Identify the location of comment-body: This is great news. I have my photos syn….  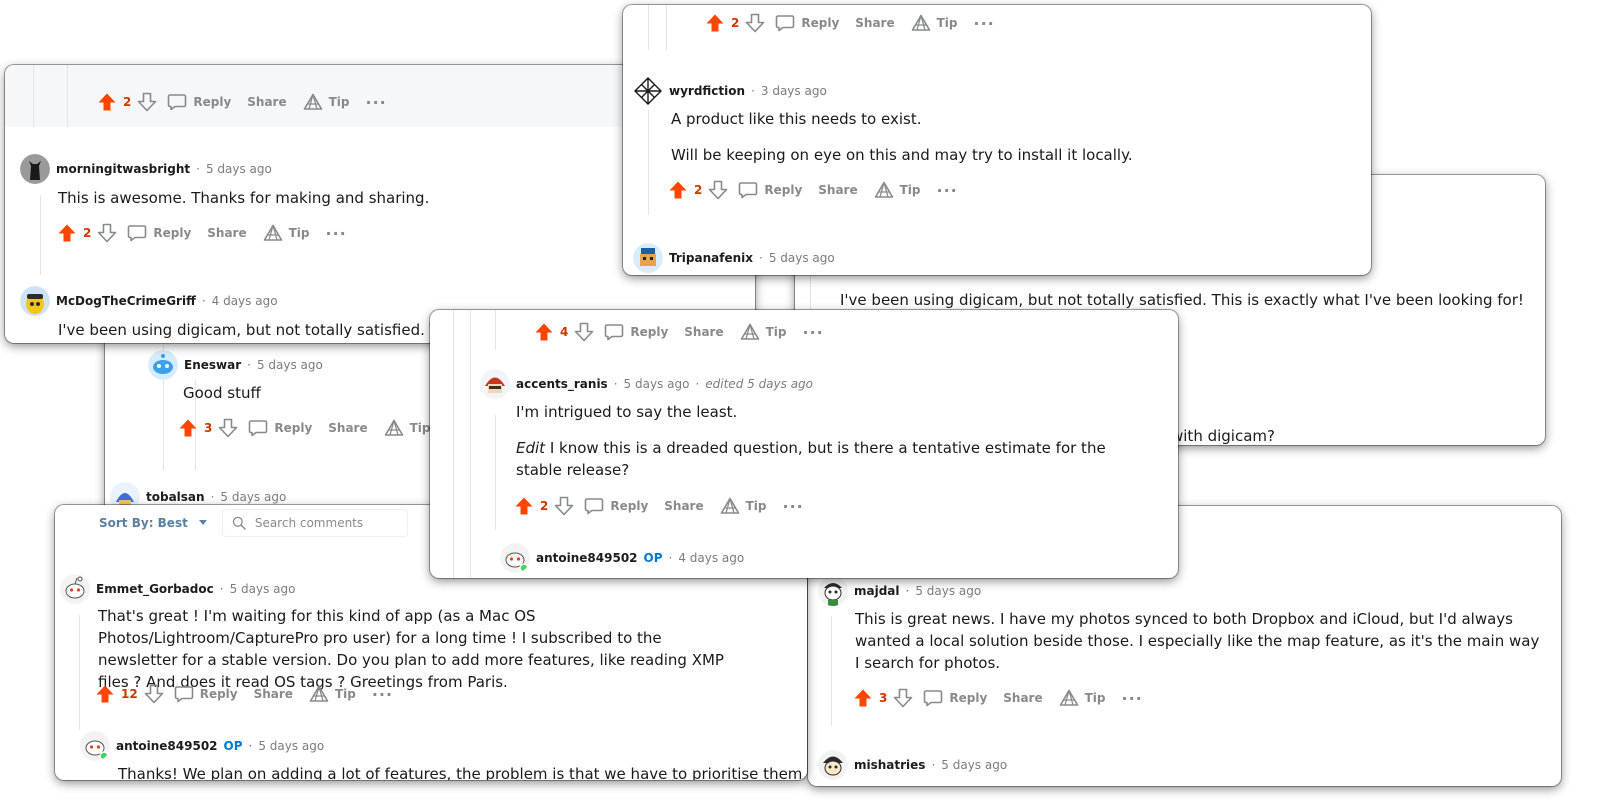
(1197, 641).